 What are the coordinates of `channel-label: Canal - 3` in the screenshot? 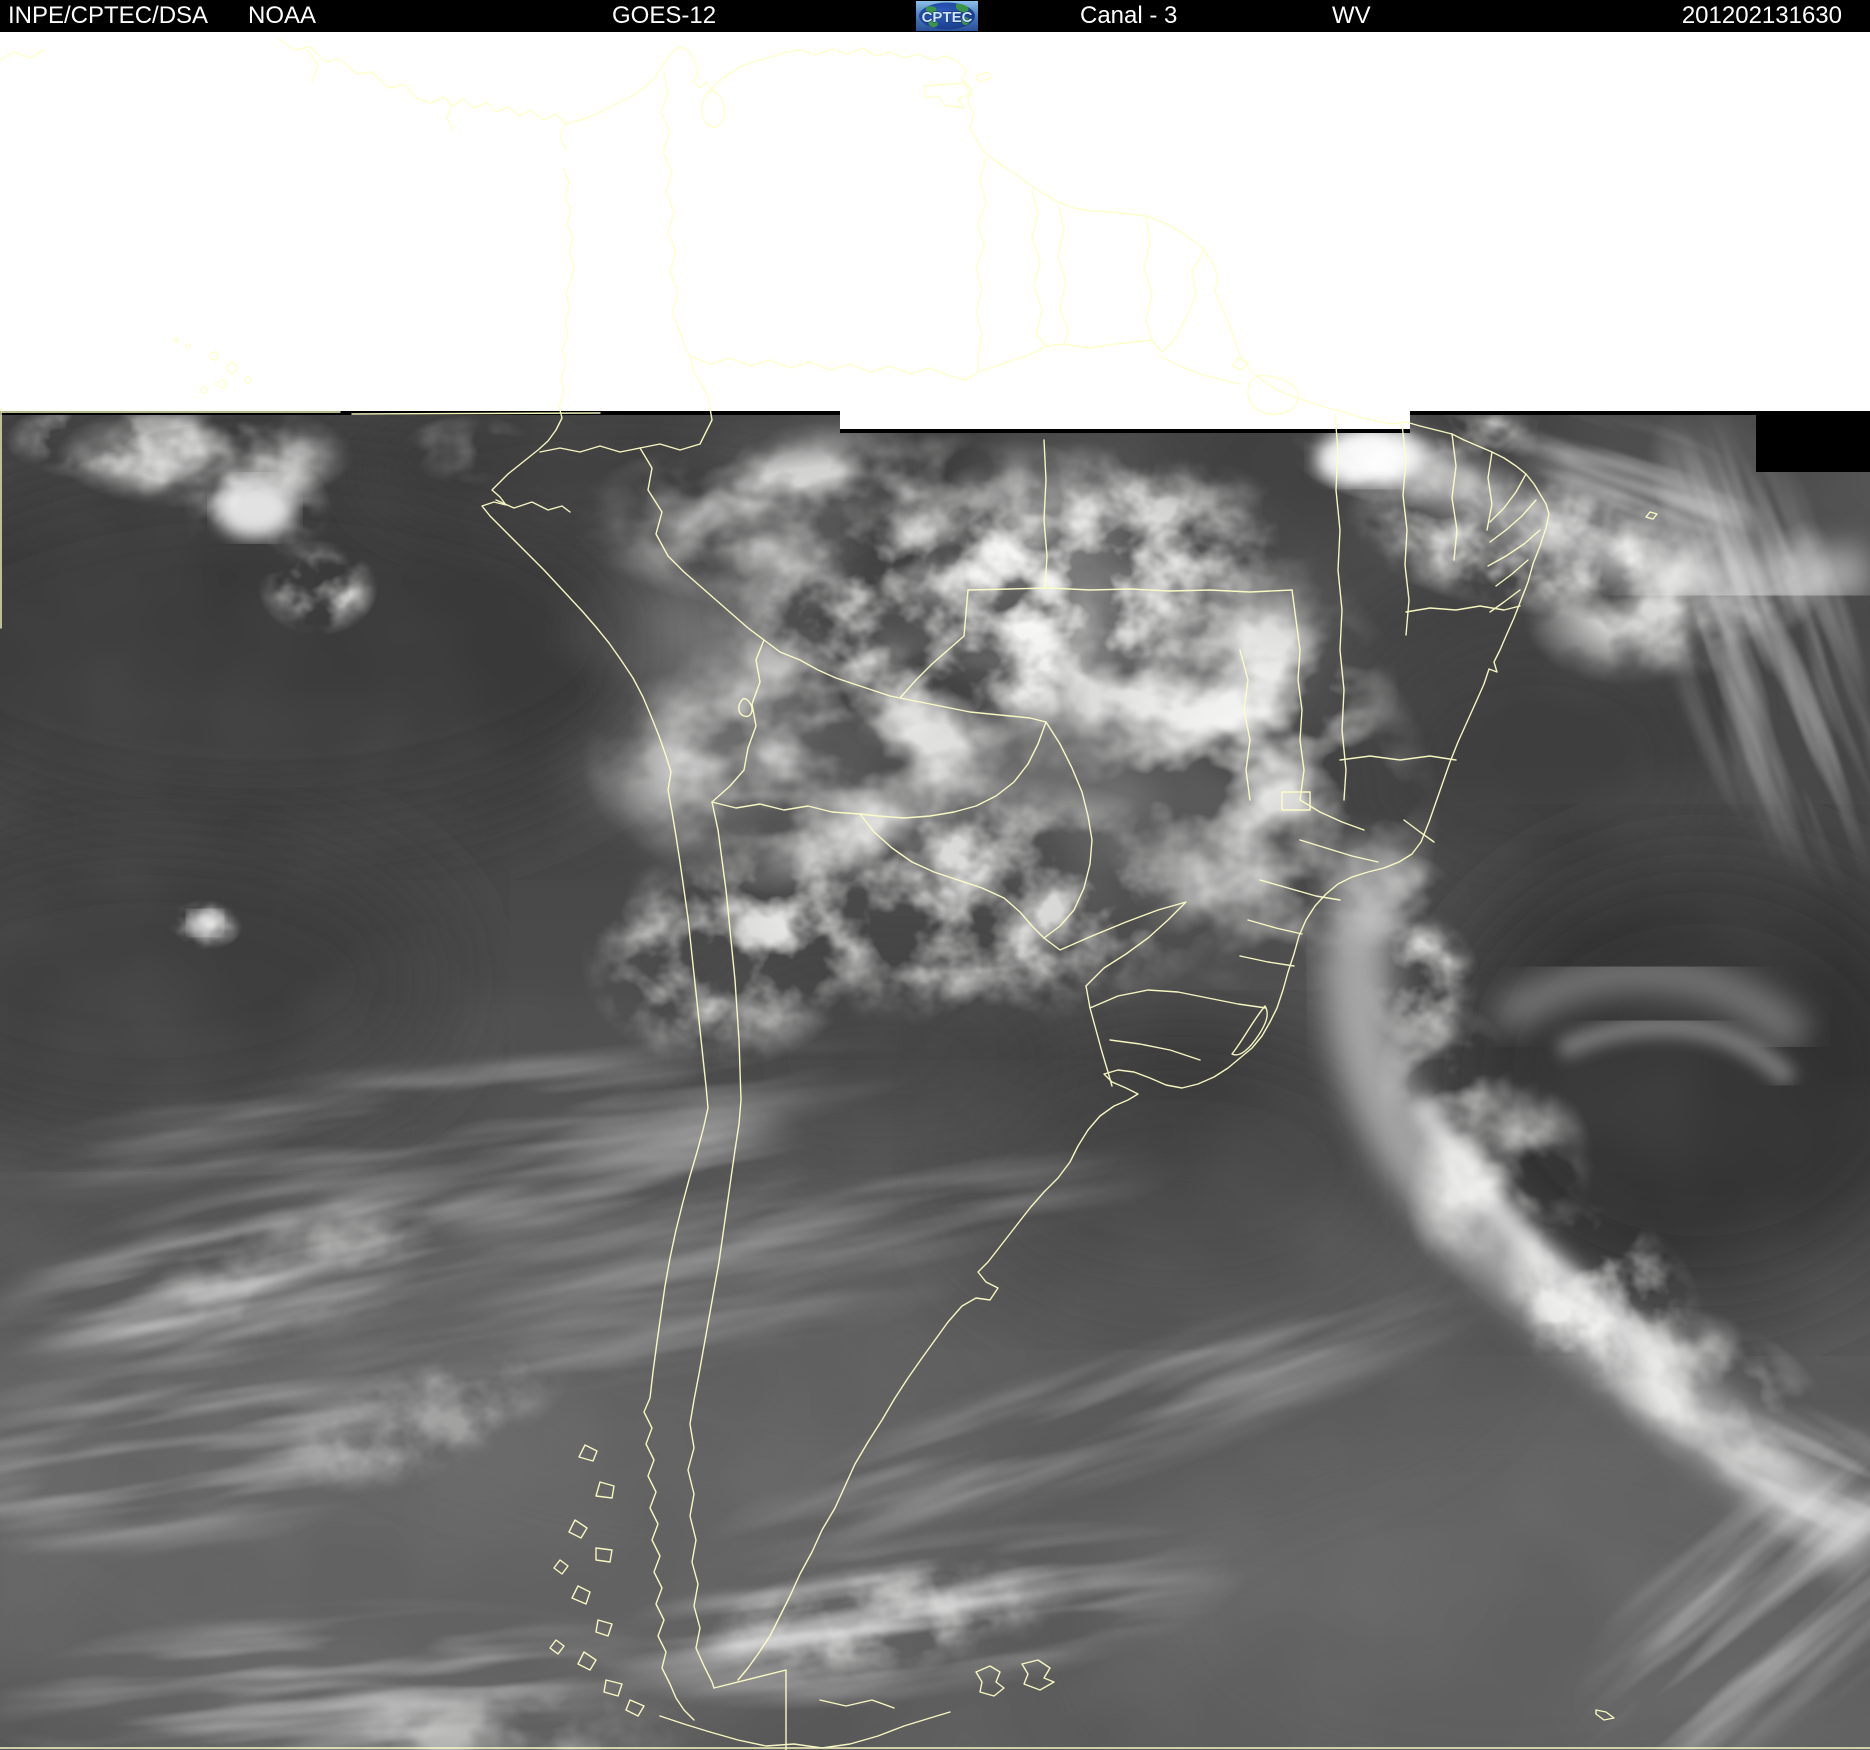 It's located at (1129, 15).